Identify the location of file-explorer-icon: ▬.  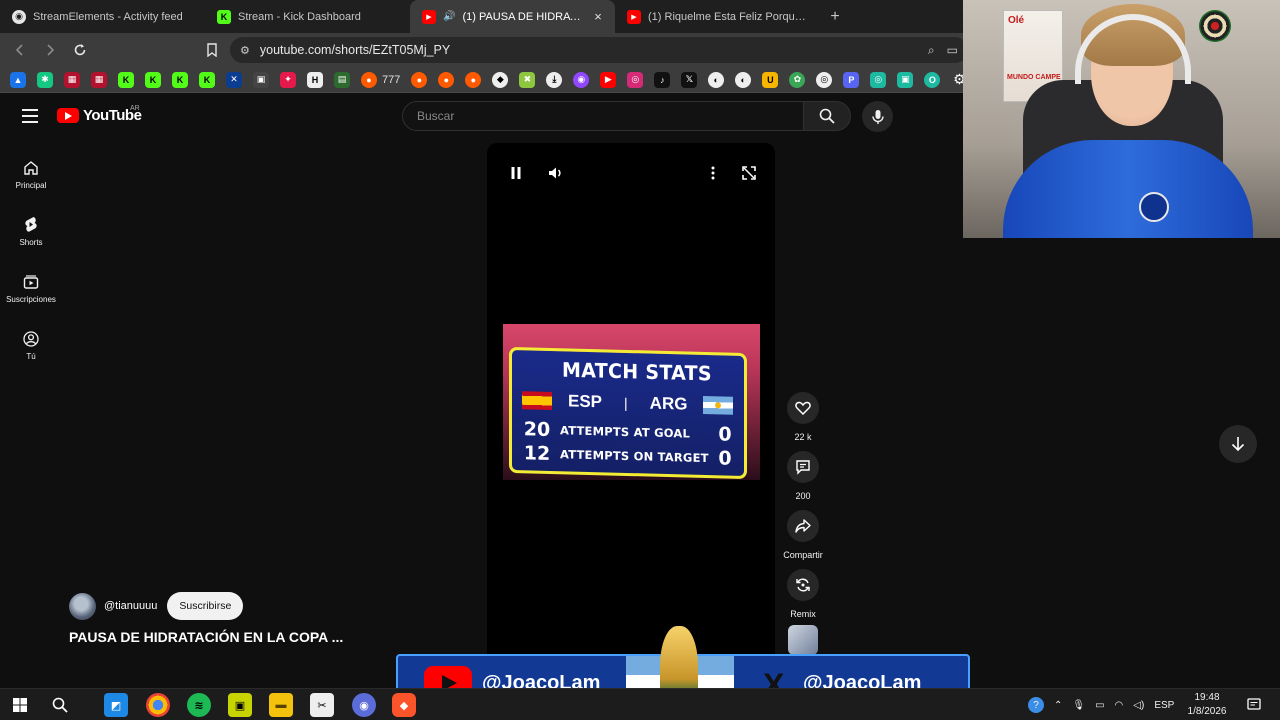
(281, 705).